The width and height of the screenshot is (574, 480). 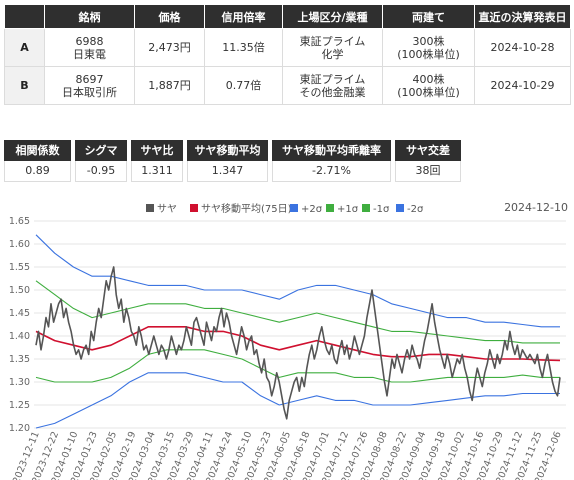 I want to click on y-tick-label: 1.35, so click(x=19, y=359).